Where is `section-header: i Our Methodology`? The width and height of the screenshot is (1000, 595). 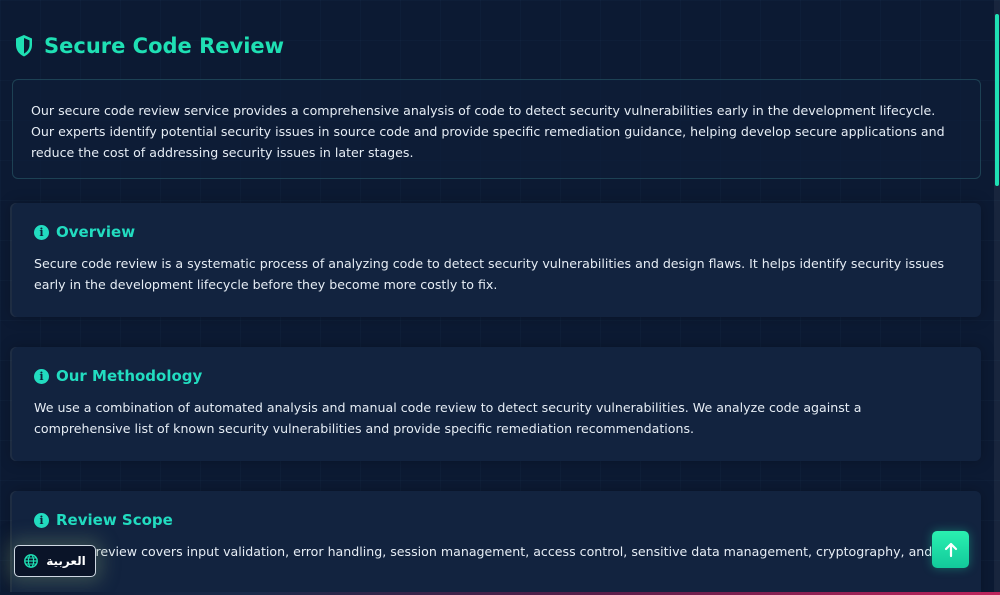 section-header: i Our Methodology is located at coordinates (496, 376).